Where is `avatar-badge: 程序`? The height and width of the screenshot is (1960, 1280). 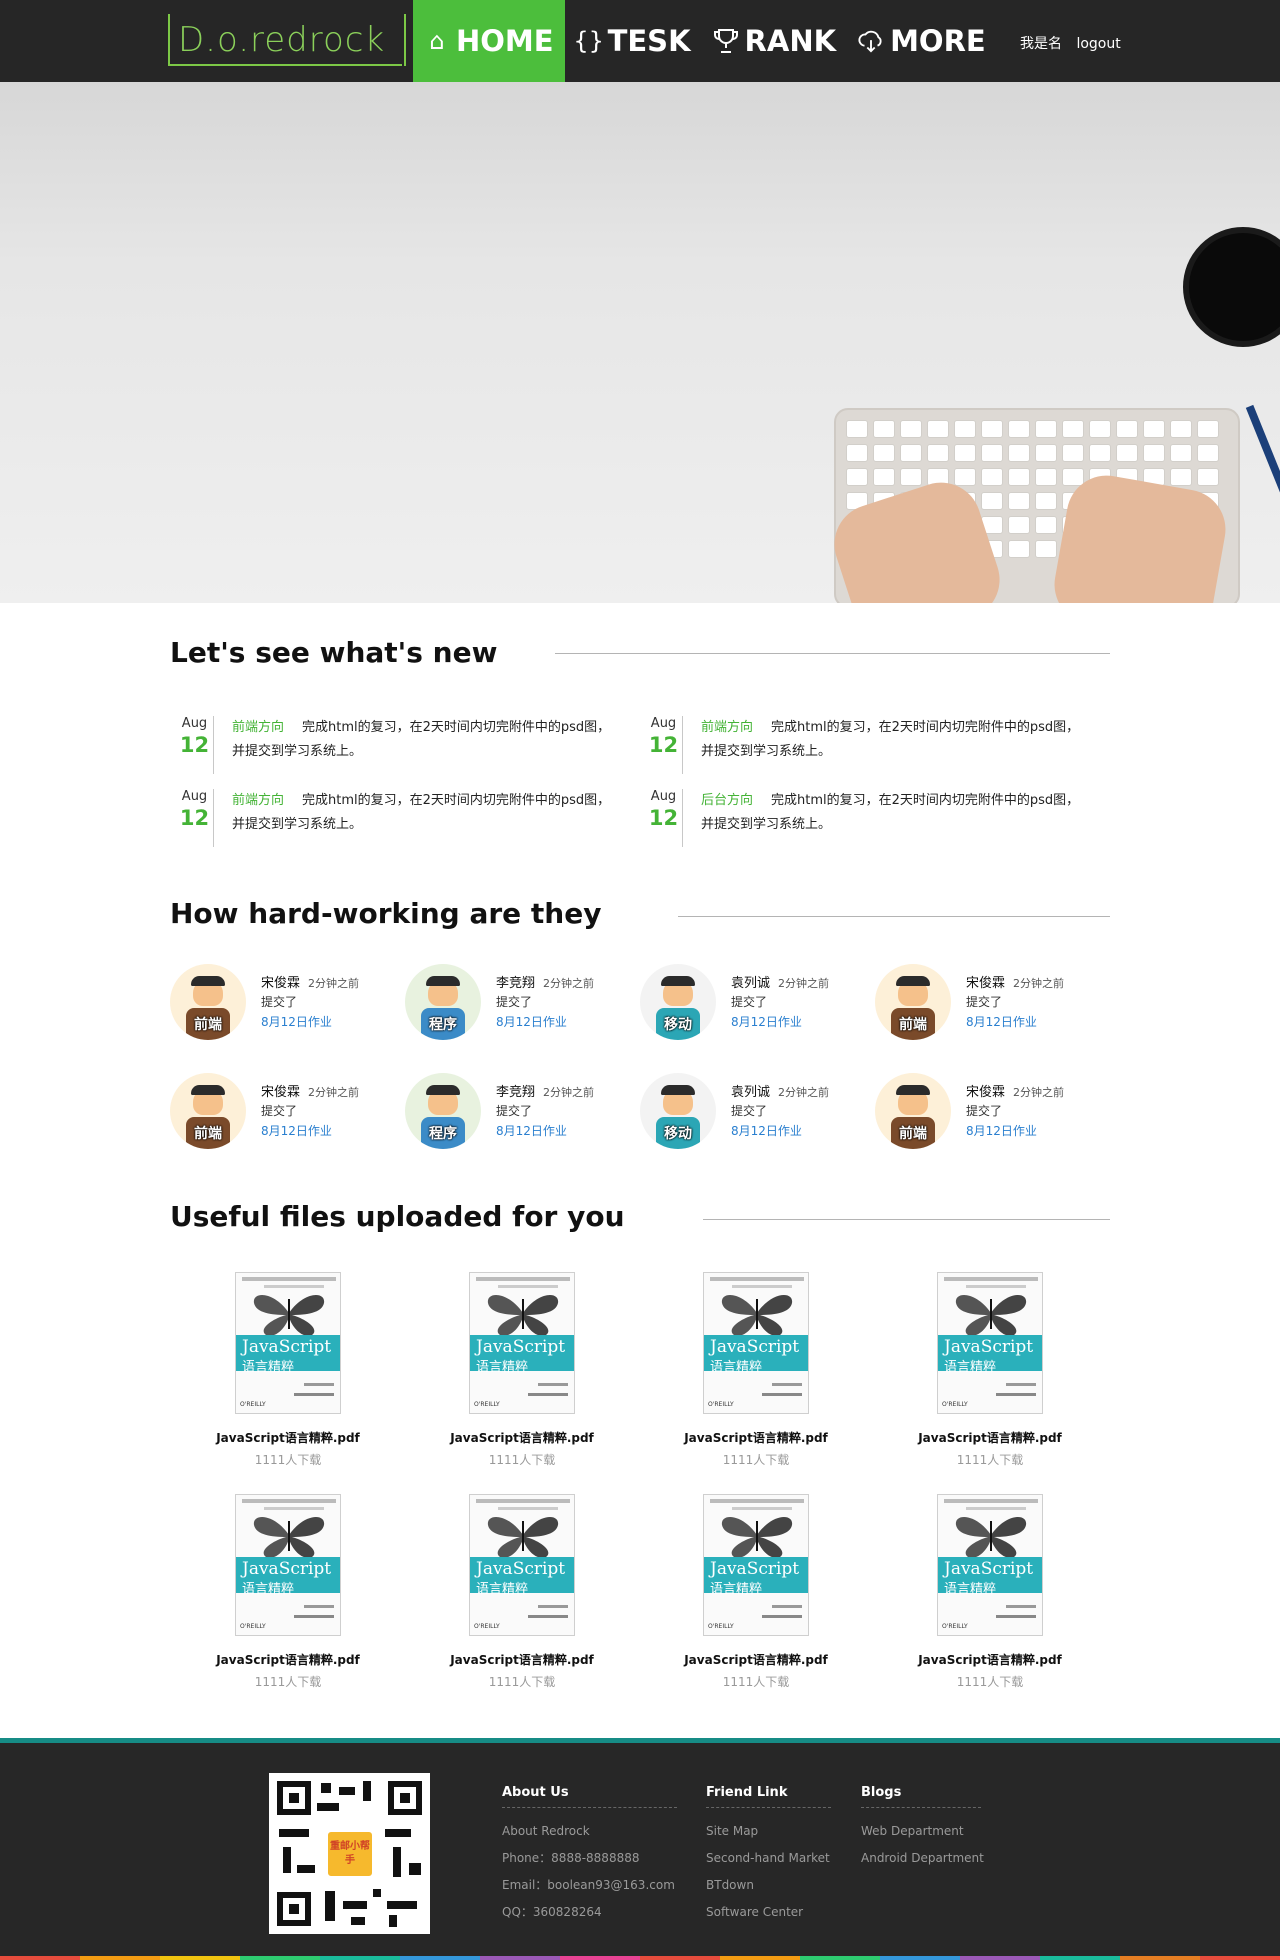 avatar-badge: 程序 is located at coordinates (443, 1025).